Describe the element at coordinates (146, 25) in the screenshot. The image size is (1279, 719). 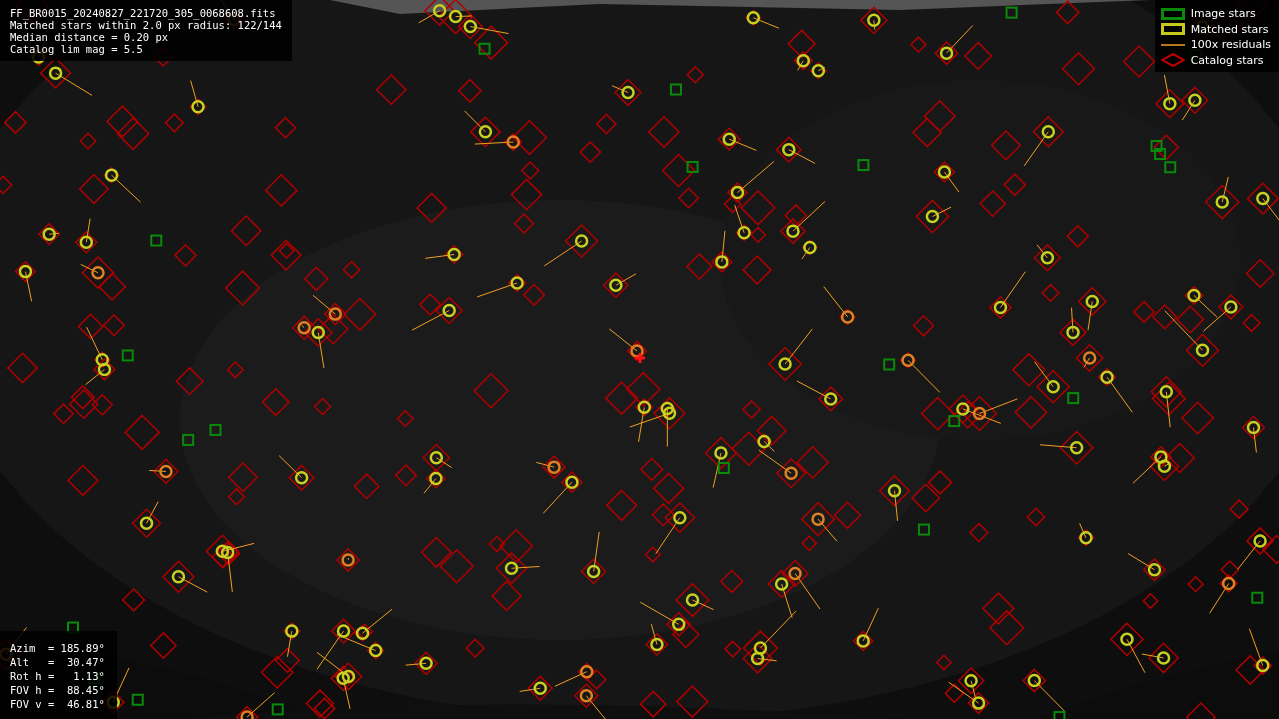
I see `info-text: Matched stars within 2.0 px radius: 122/144` at that location.